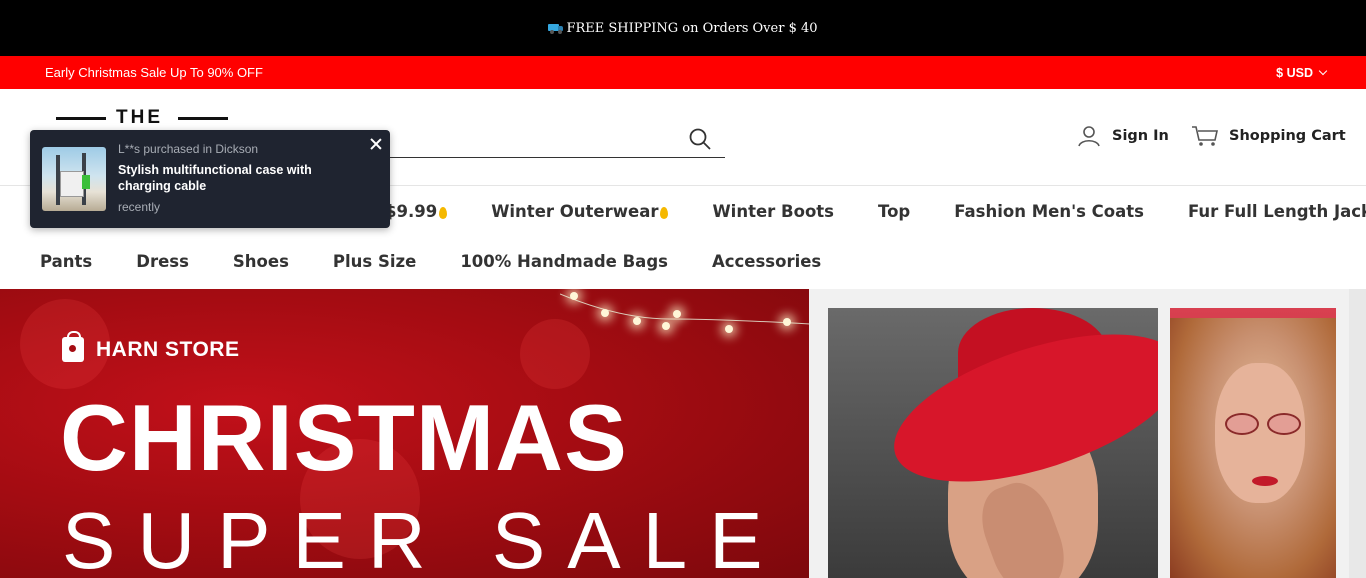 The width and height of the screenshot is (1366, 578). Describe the element at coordinates (692, 28) in the screenshot. I see `shipping-banner-text: FREE SHIPPING on Orders Over $ 40` at that location.